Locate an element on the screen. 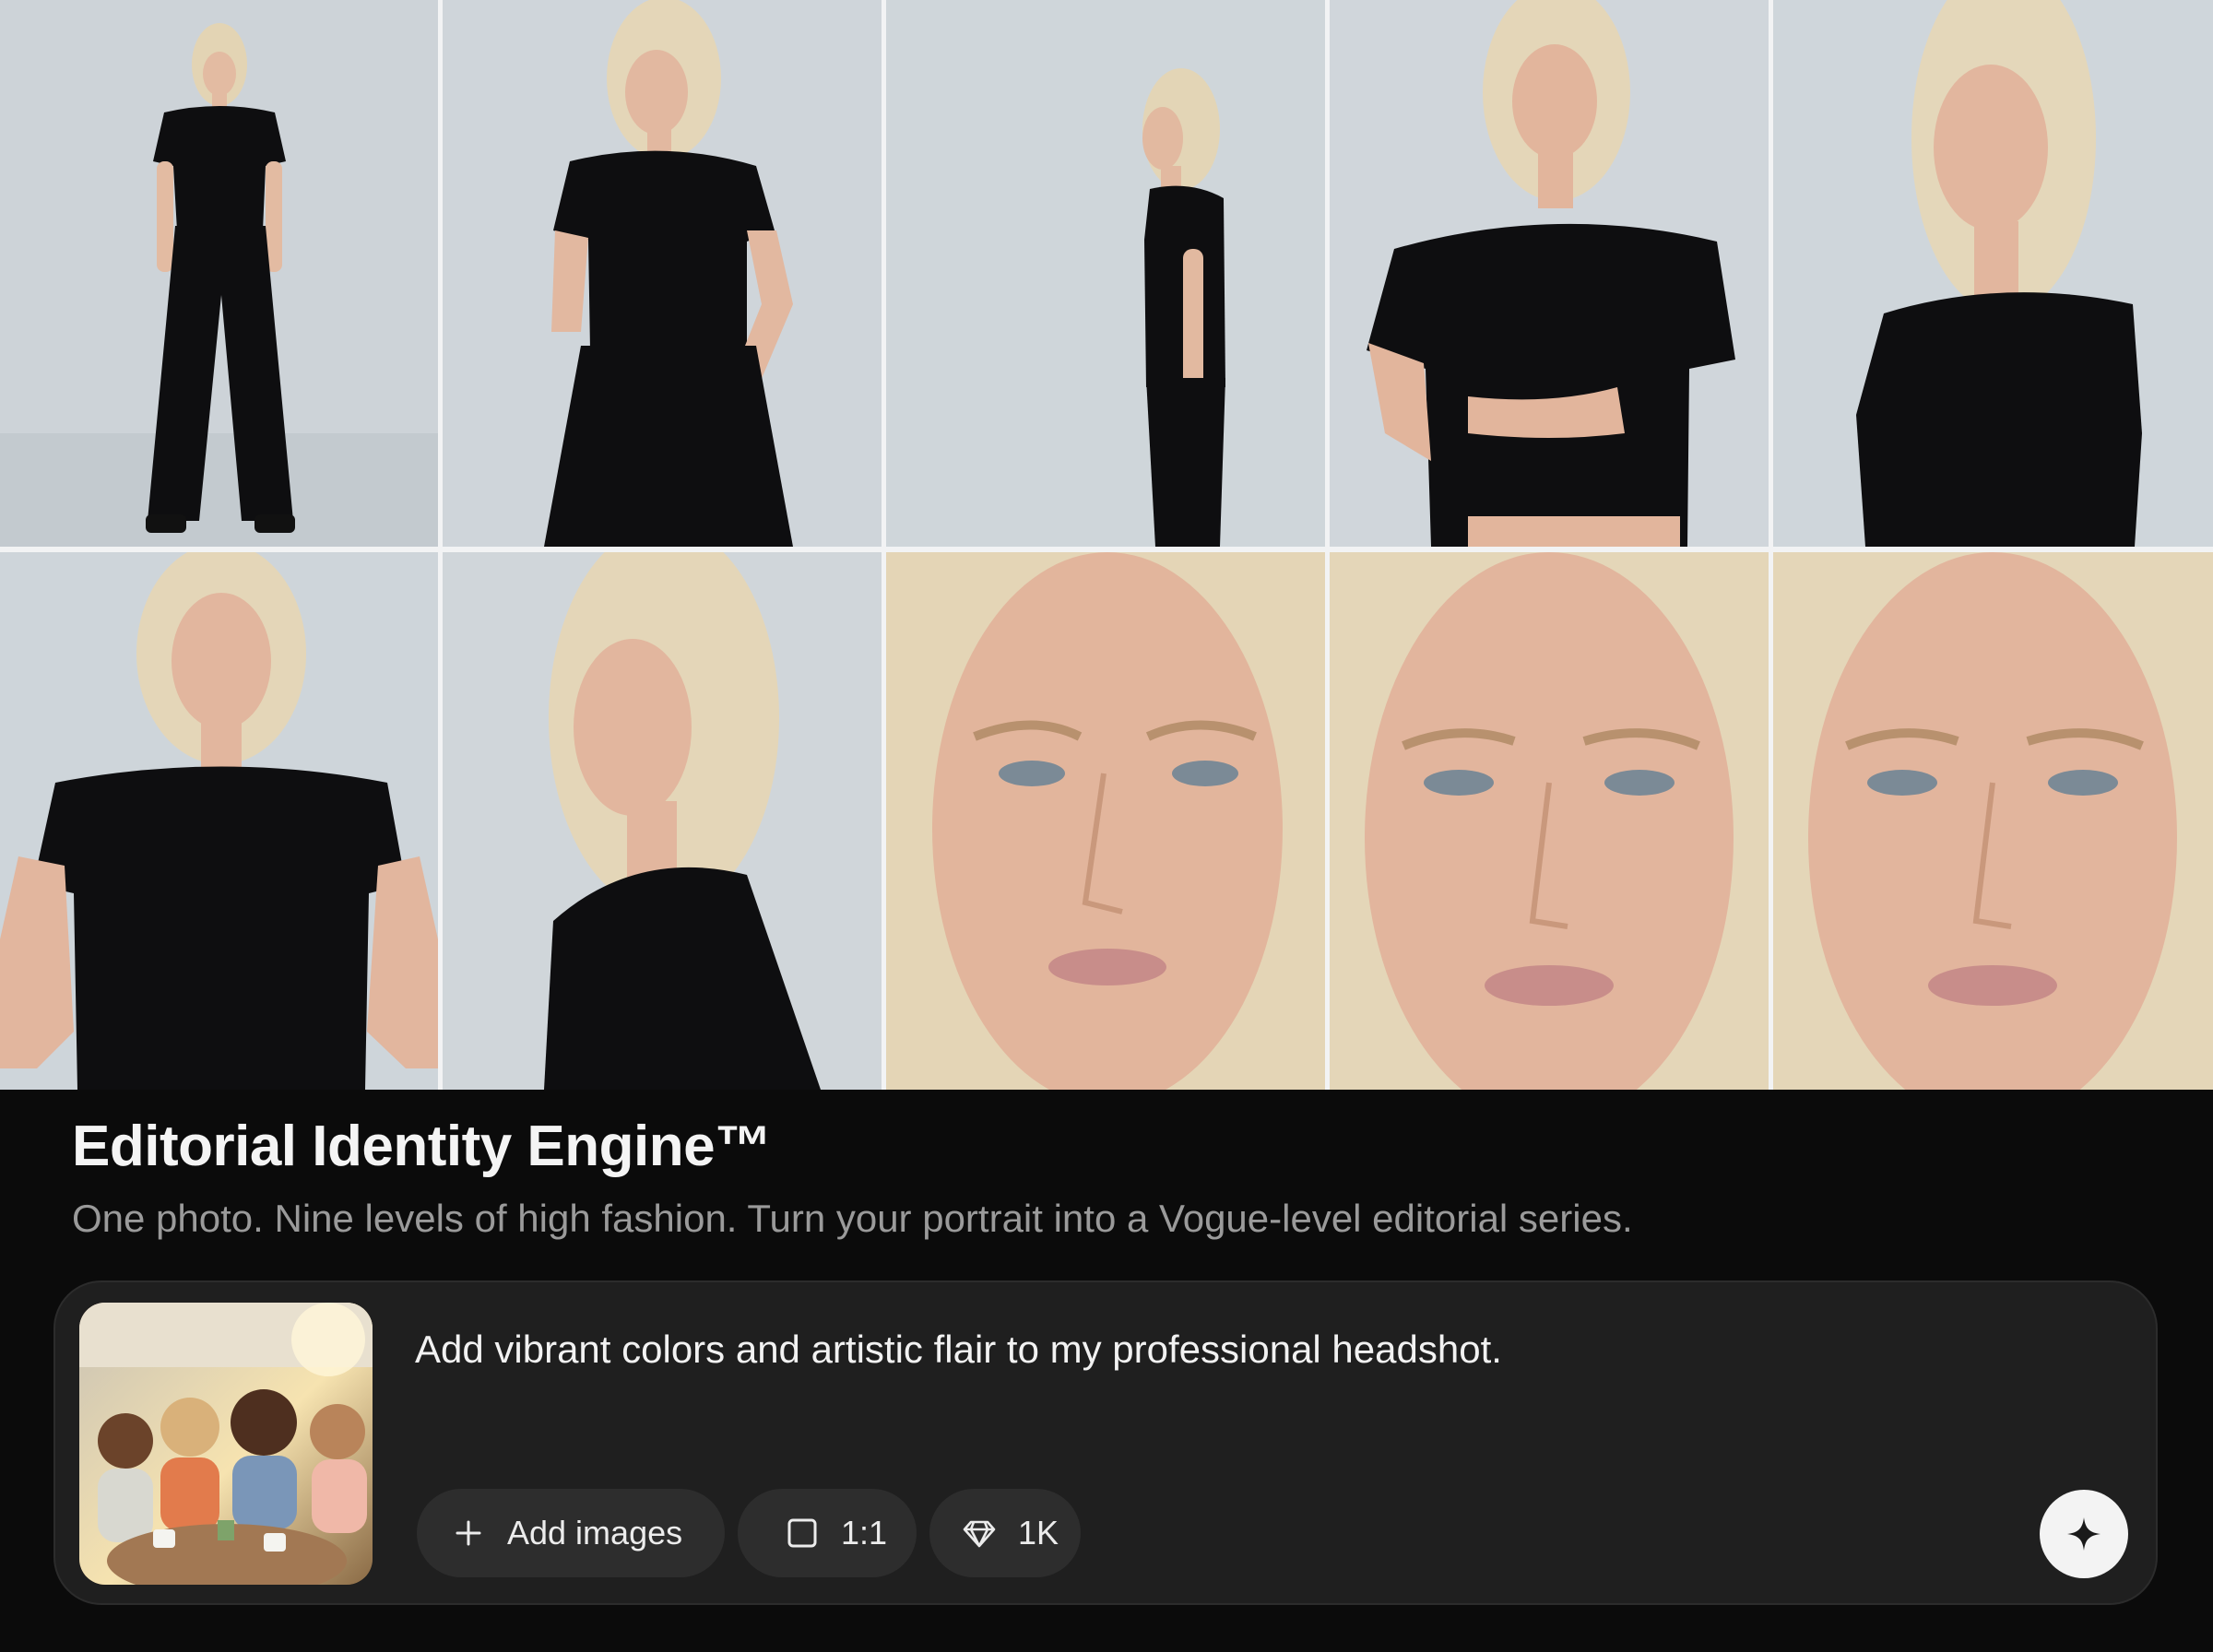 Image resolution: width=2213 pixels, height=1652 pixels. resolution-button: 1K is located at coordinates (1005, 1533).